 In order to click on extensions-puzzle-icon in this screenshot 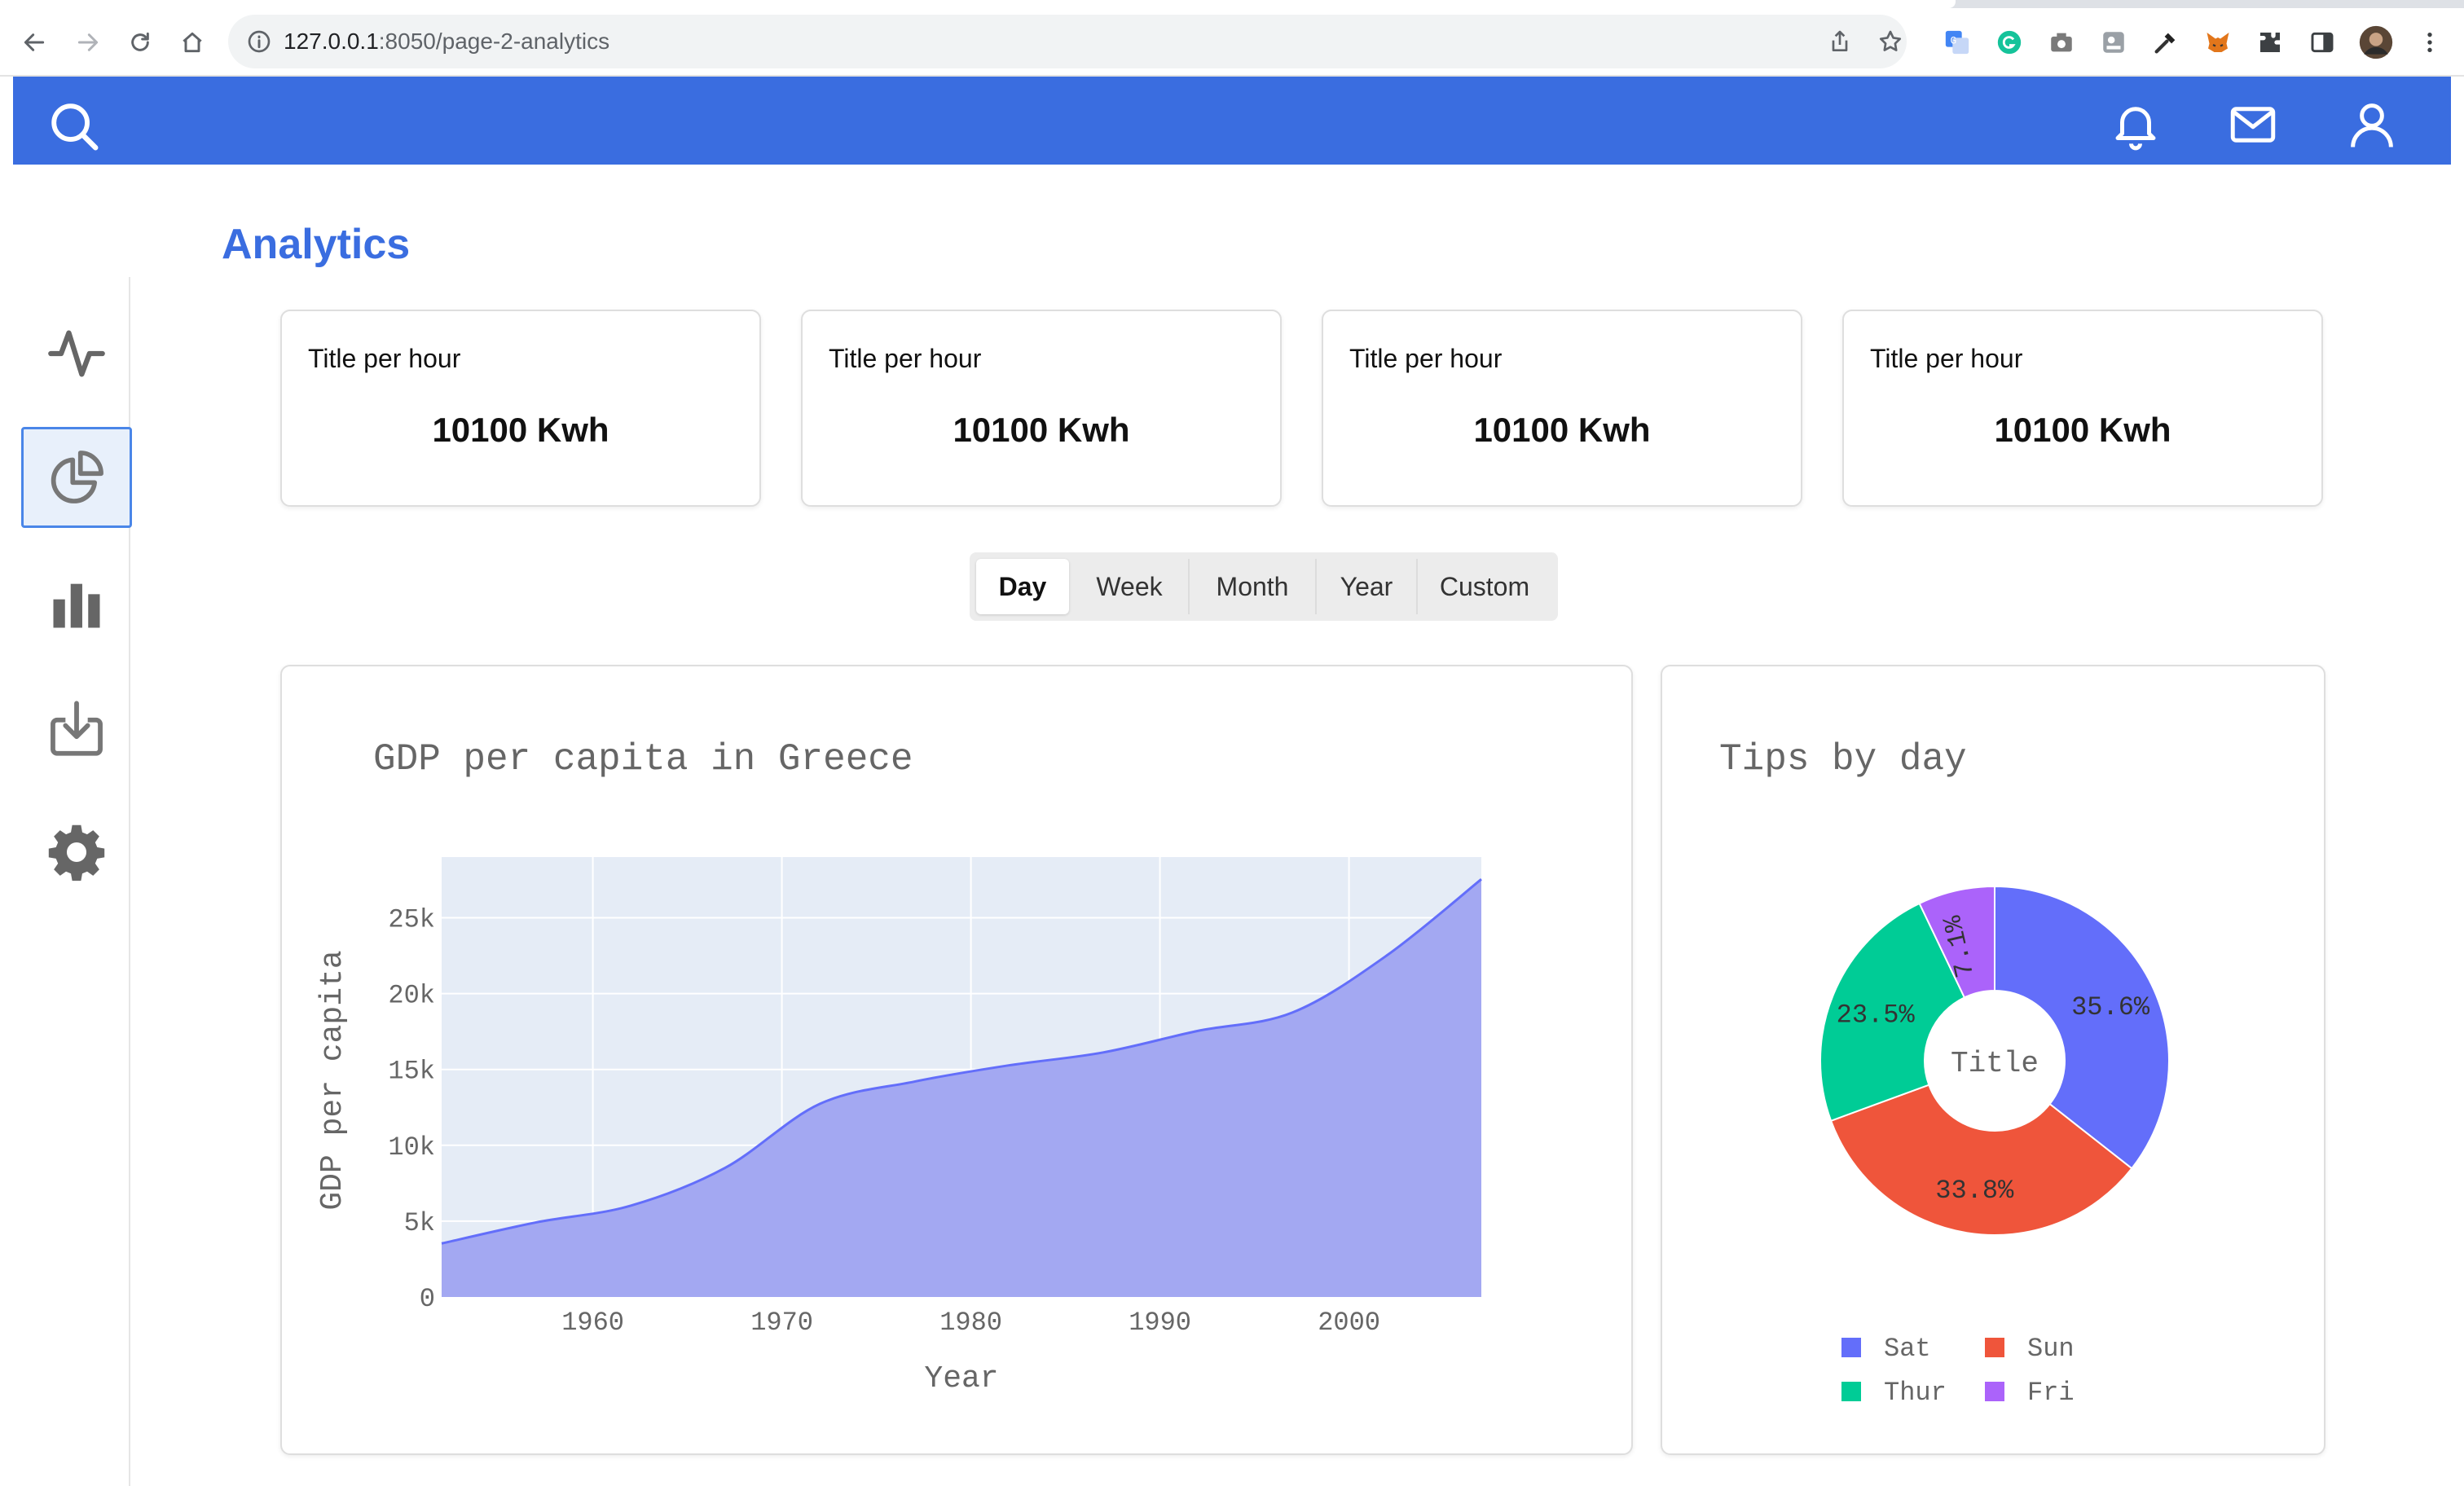, I will do `click(2270, 42)`.